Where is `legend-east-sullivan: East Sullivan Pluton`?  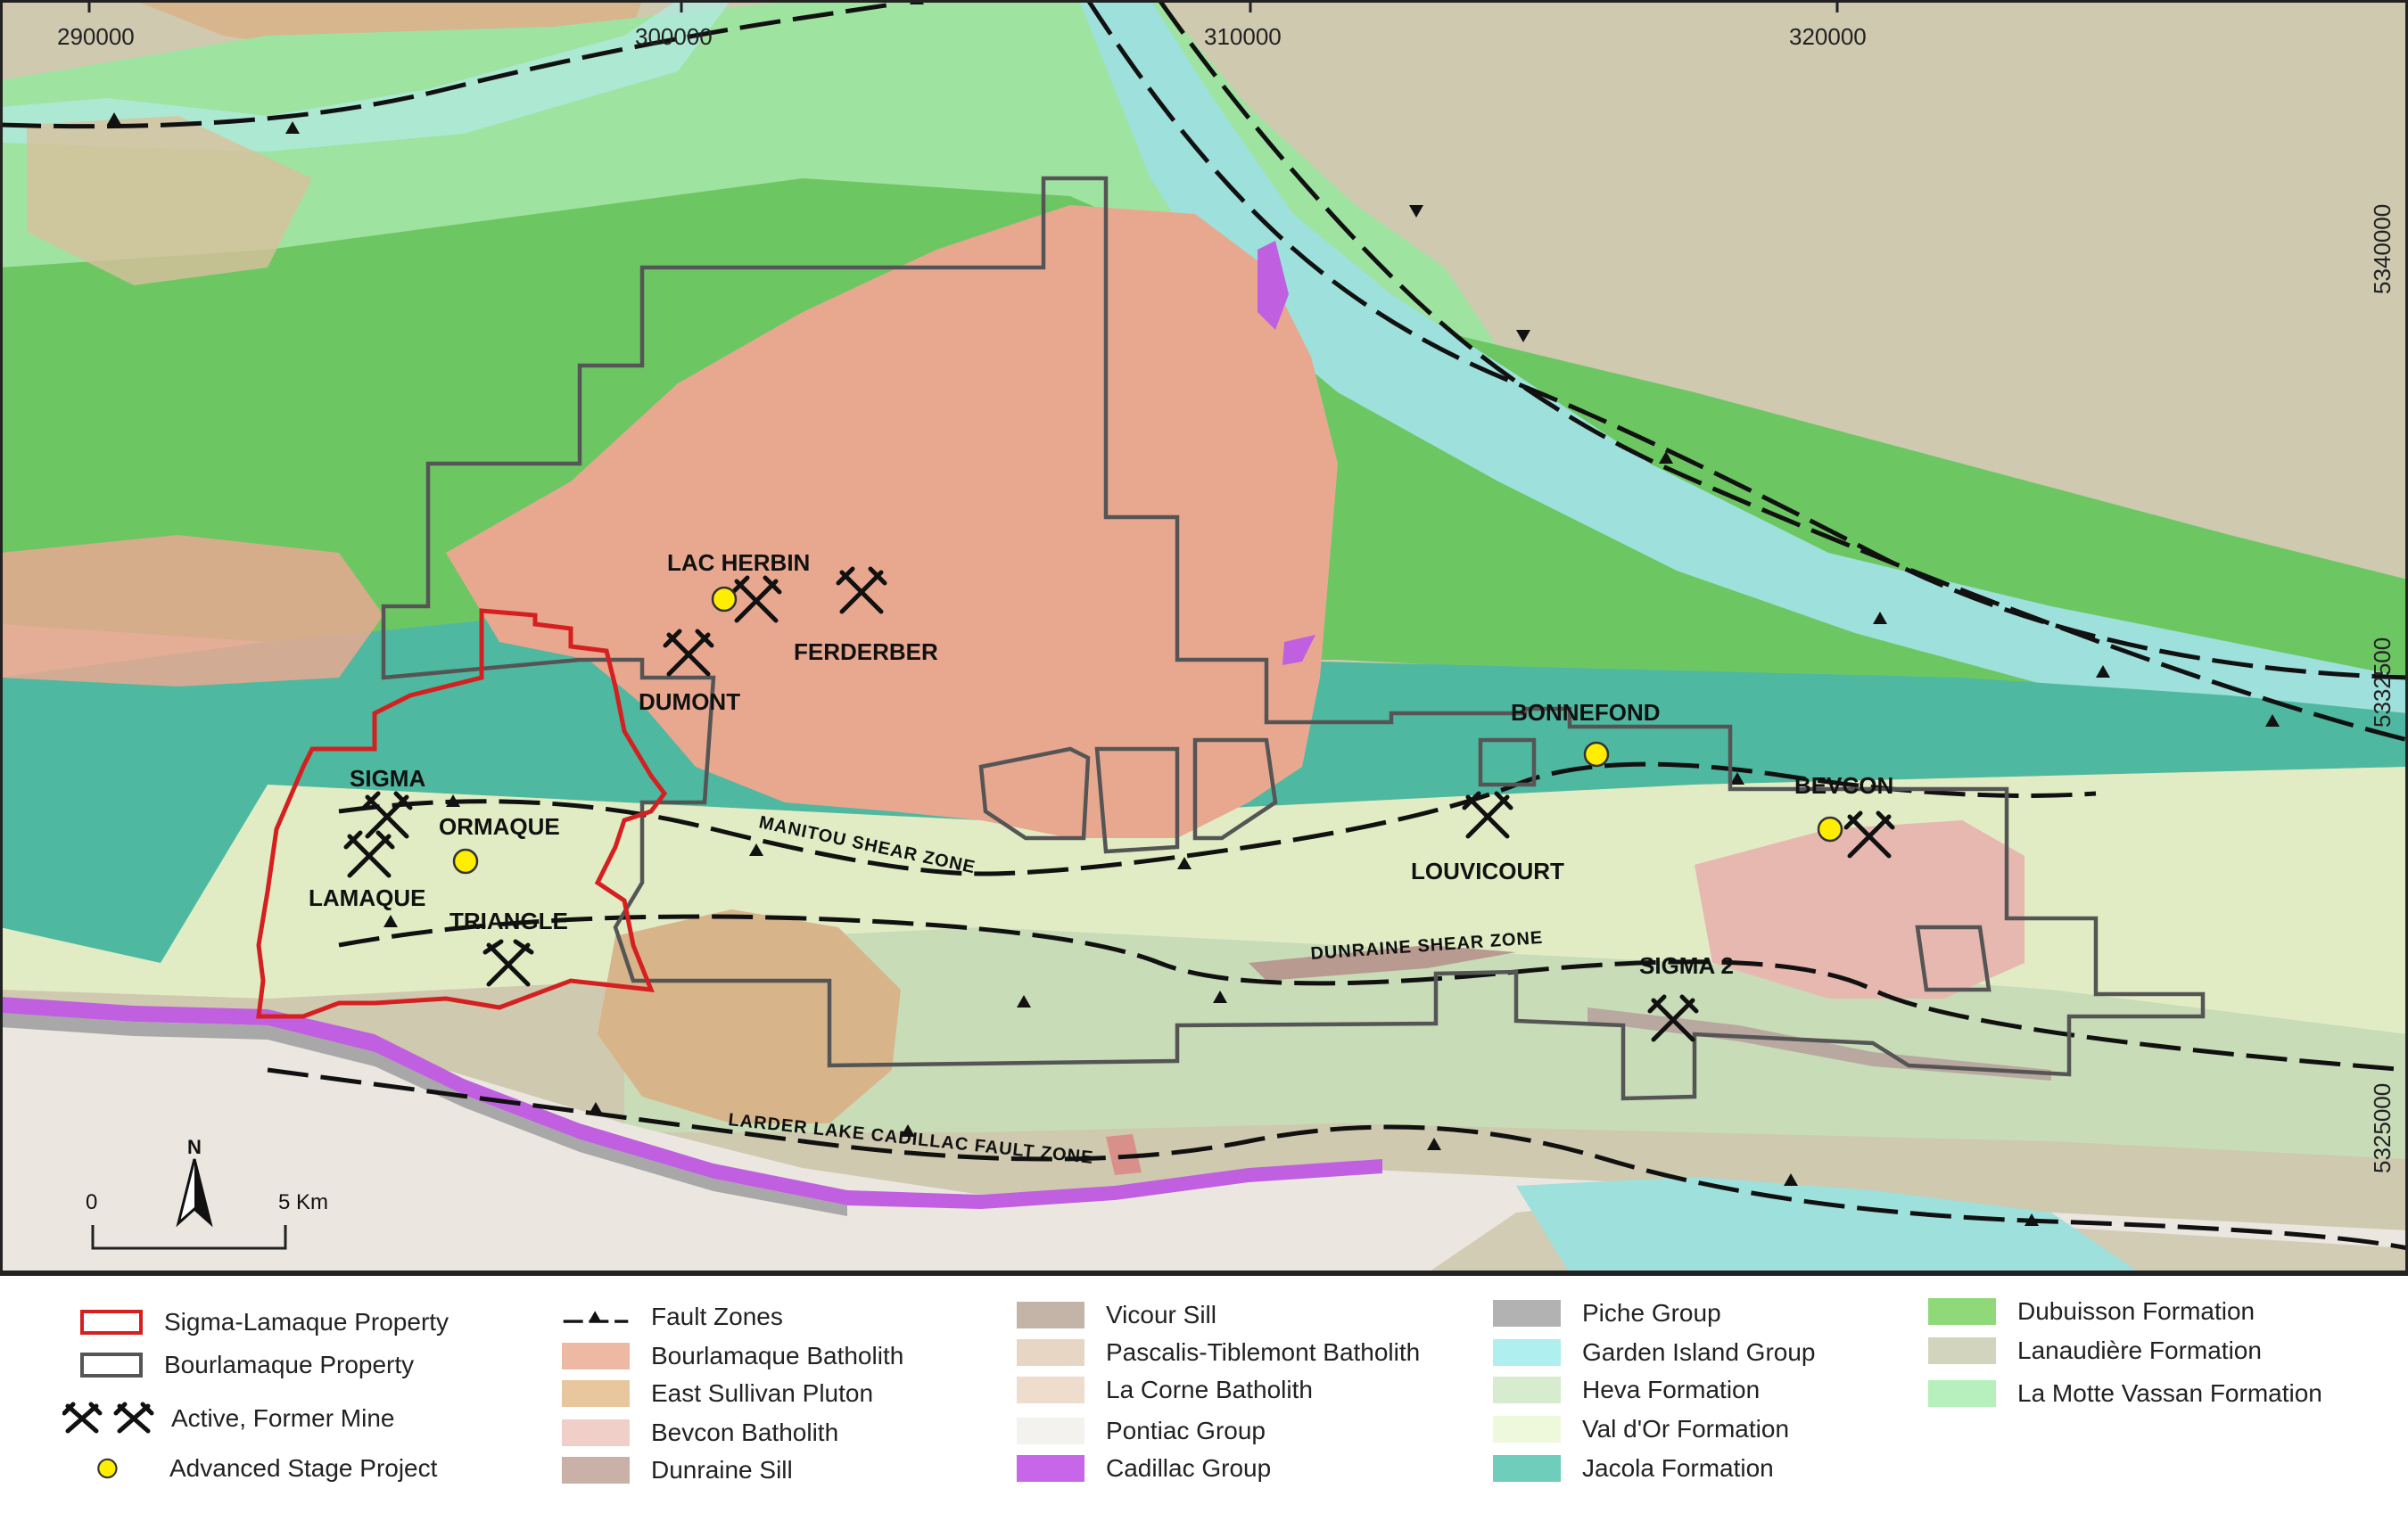 legend-east-sullivan: East Sullivan Pluton is located at coordinates (717, 1393).